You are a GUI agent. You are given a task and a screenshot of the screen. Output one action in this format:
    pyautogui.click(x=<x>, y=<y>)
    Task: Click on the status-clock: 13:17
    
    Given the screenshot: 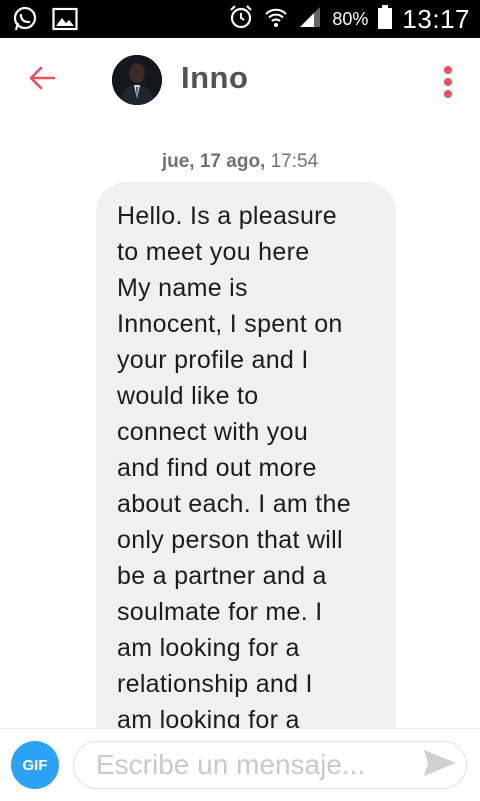 What is the action you would take?
    pyautogui.click(x=436, y=18)
    